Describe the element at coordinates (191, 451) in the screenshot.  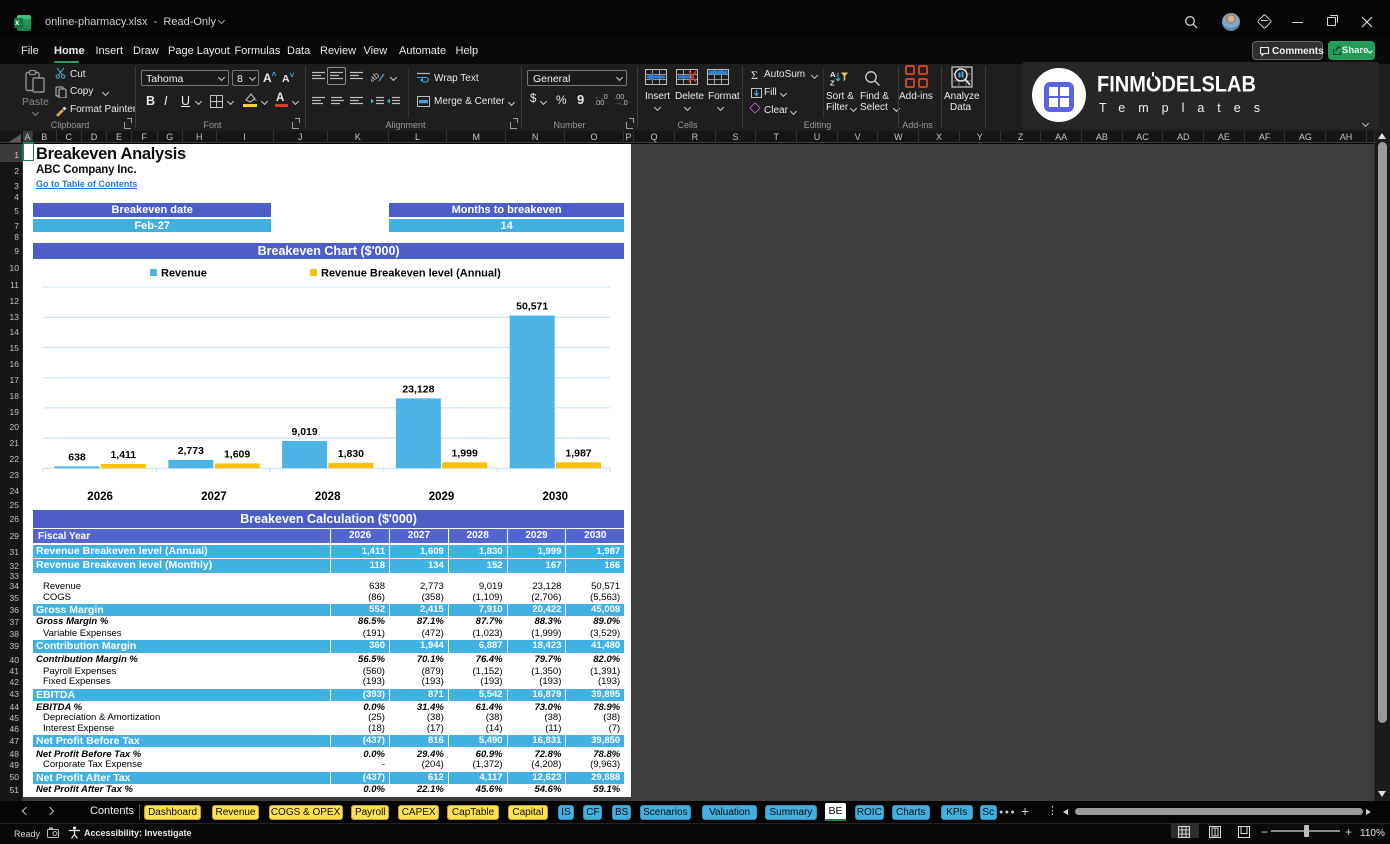
I see `svg-text: 2,773` at that location.